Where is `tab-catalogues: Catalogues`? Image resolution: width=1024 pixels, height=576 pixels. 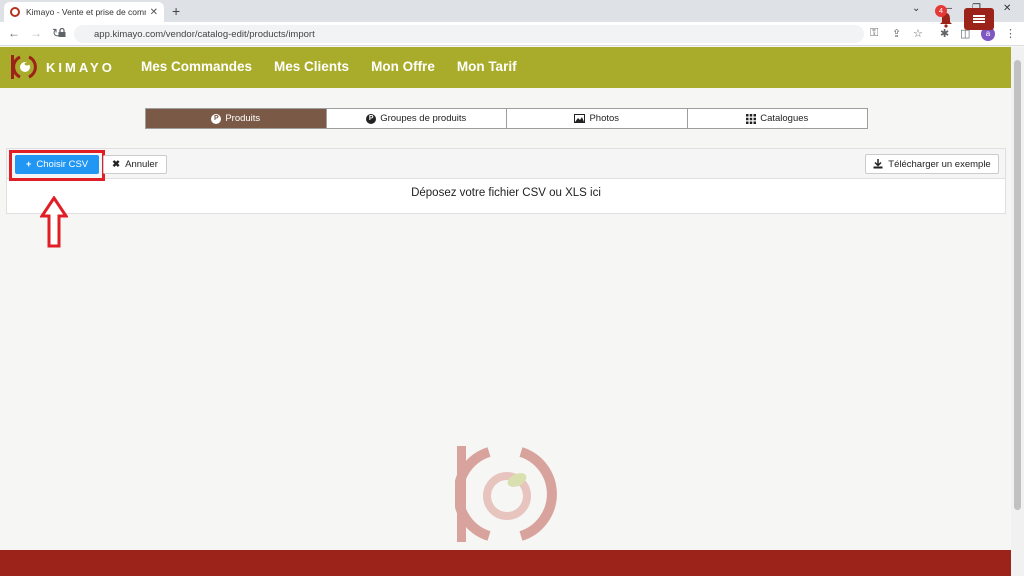
tab-catalogues: Catalogues is located at coordinates (778, 118).